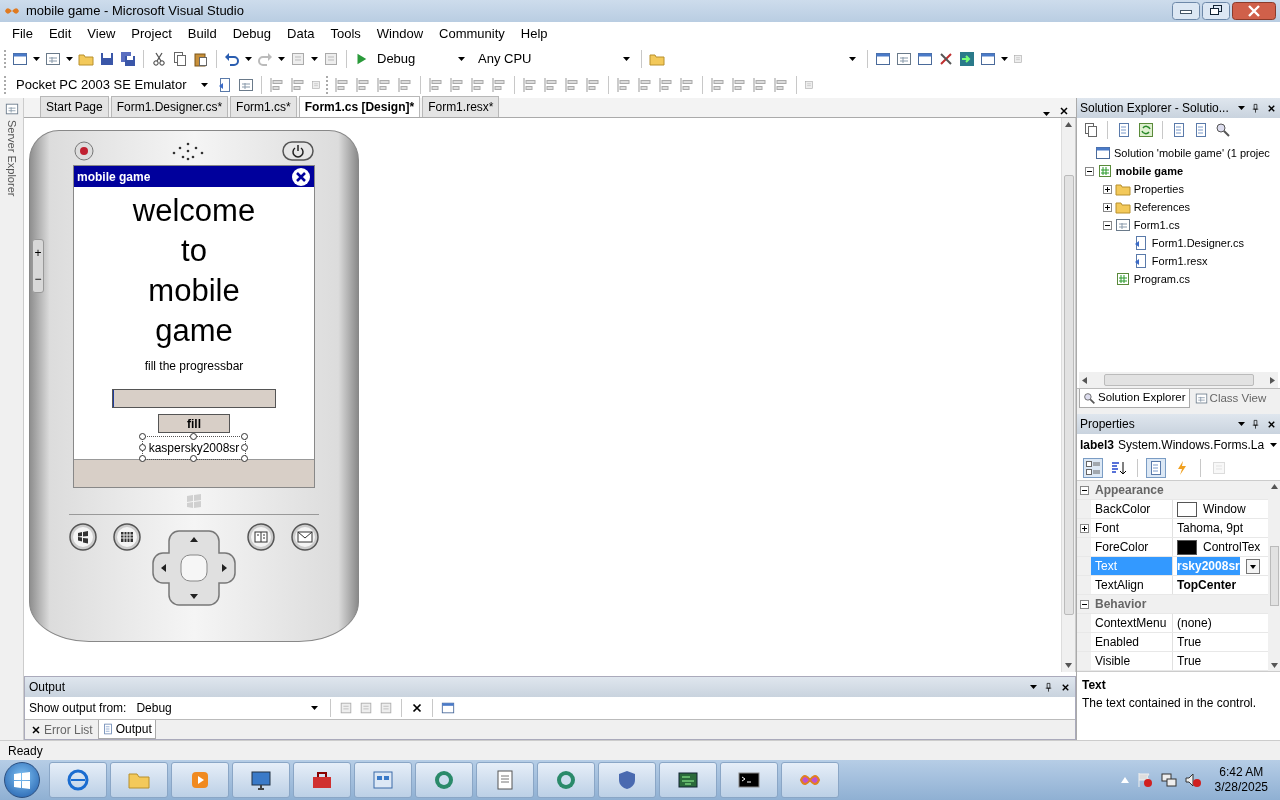  I want to click on categorized-icon, so click(1093, 468).